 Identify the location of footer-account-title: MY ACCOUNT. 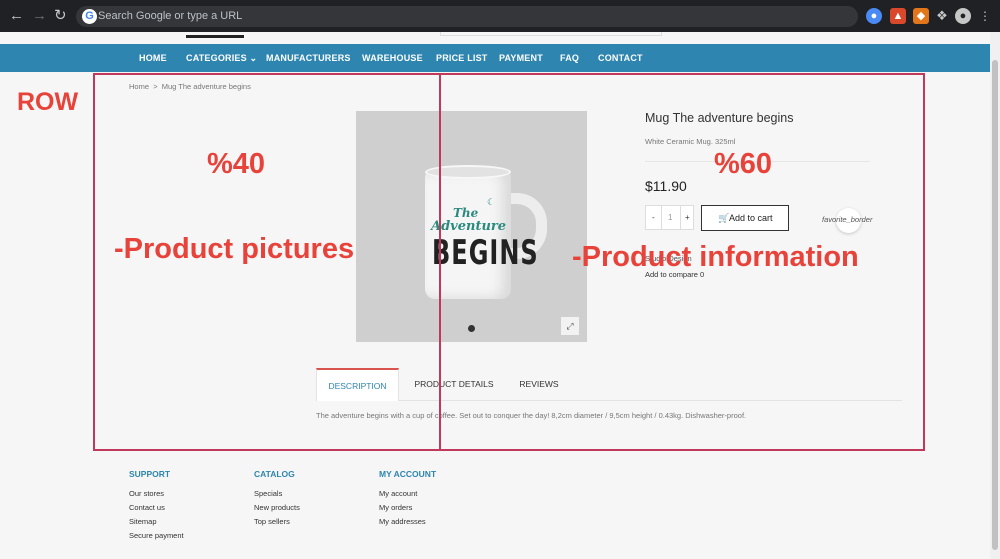
(408, 474).